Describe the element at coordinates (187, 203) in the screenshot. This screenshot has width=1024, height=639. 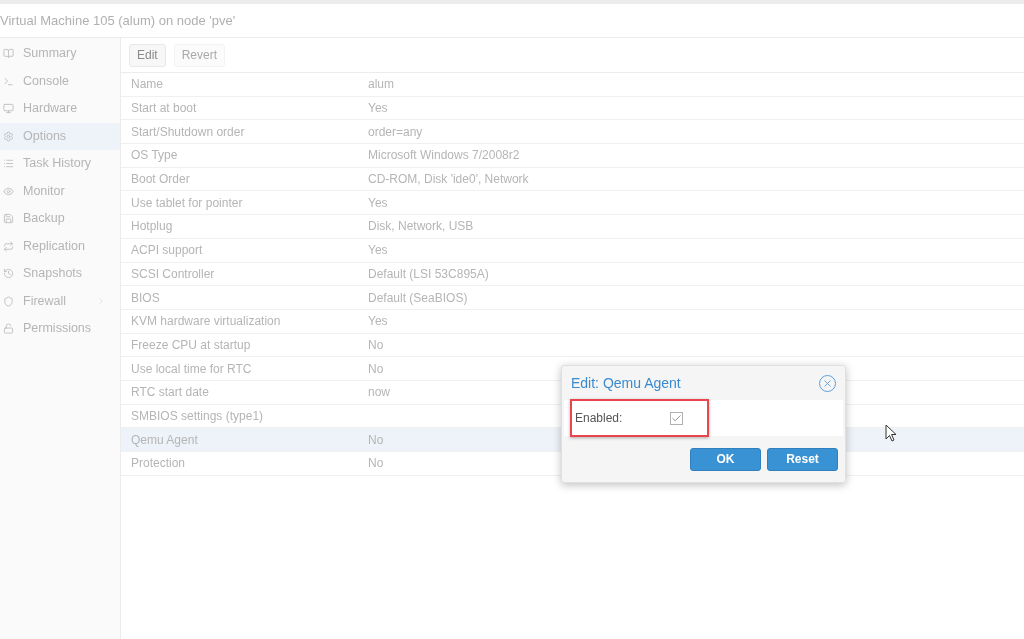
I see `property-name: Use tablet for pointer` at that location.